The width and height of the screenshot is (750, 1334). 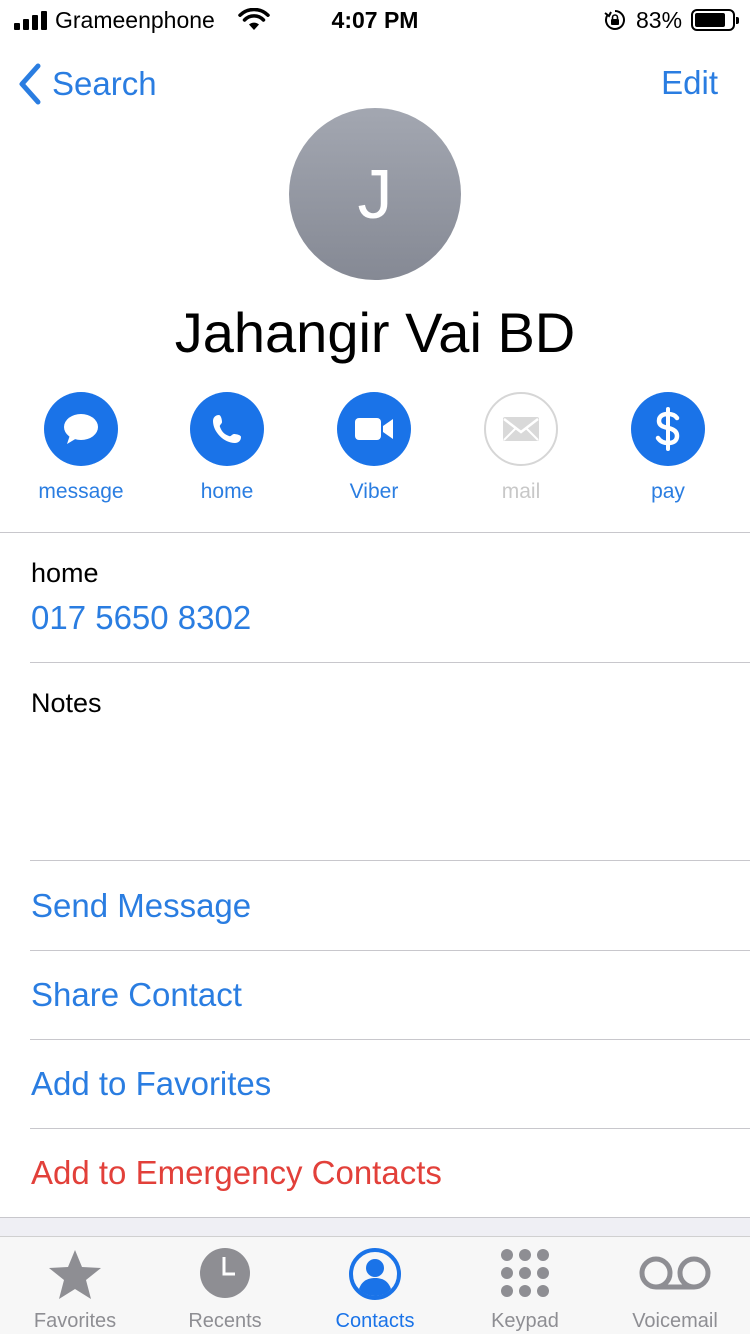 What do you see at coordinates (375, 532) in the screenshot?
I see `header-divider` at bounding box center [375, 532].